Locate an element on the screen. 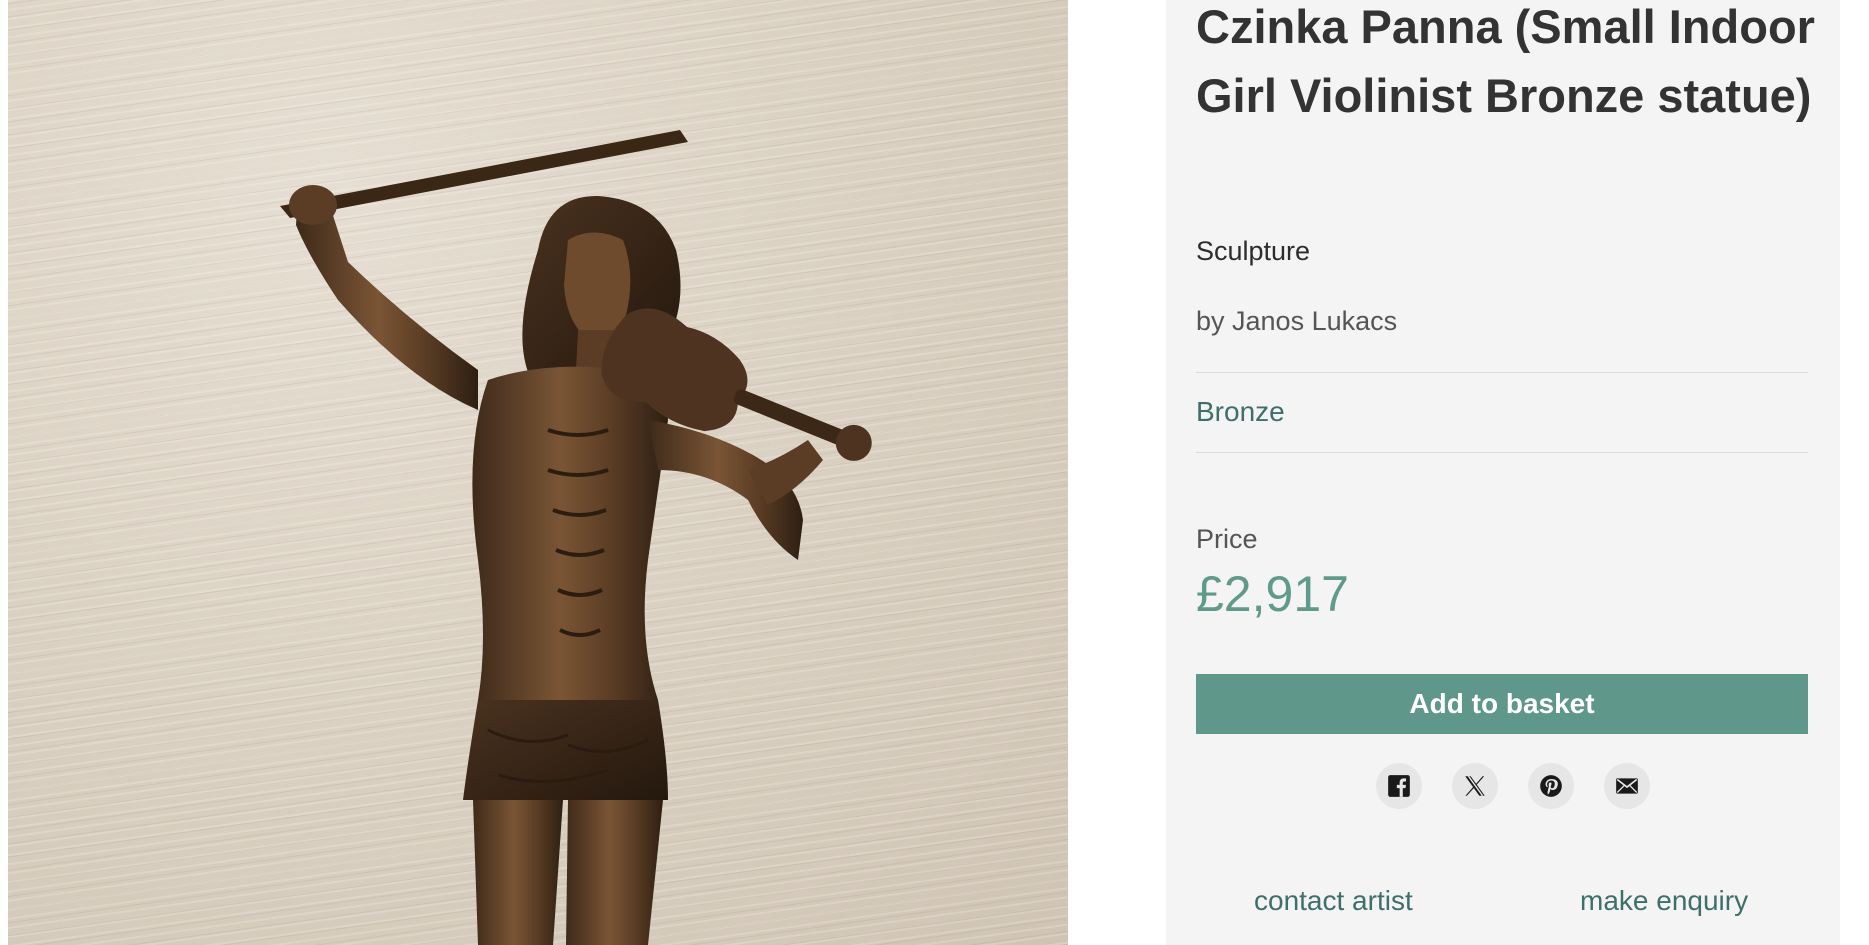 The width and height of the screenshot is (1869, 945). x-icon is located at coordinates (1475, 786).